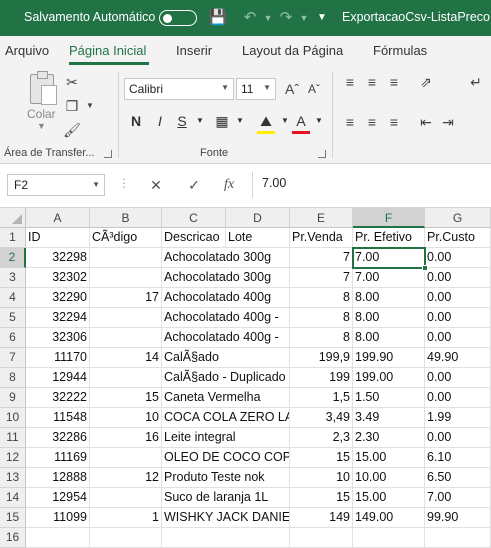 The image size is (491, 548). What do you see at coordinates (13, 278) in the screenshot?
I see `row-header: 3` at bounding box center [13, 278].